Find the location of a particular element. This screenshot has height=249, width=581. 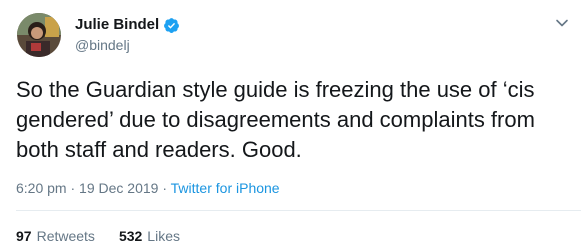

retweets-label: Retweets is located at coordinates (65, 236).